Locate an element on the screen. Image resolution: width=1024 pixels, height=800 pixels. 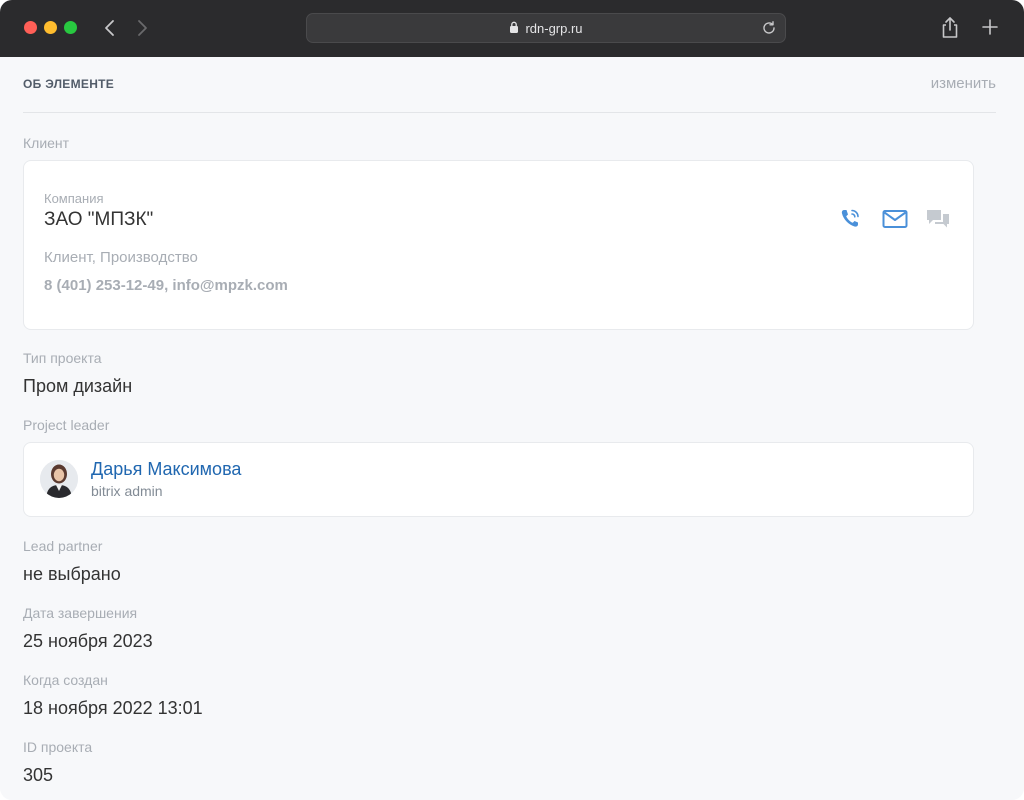
lead-partner-value: не выбрано is located at coordinates (72, 574).